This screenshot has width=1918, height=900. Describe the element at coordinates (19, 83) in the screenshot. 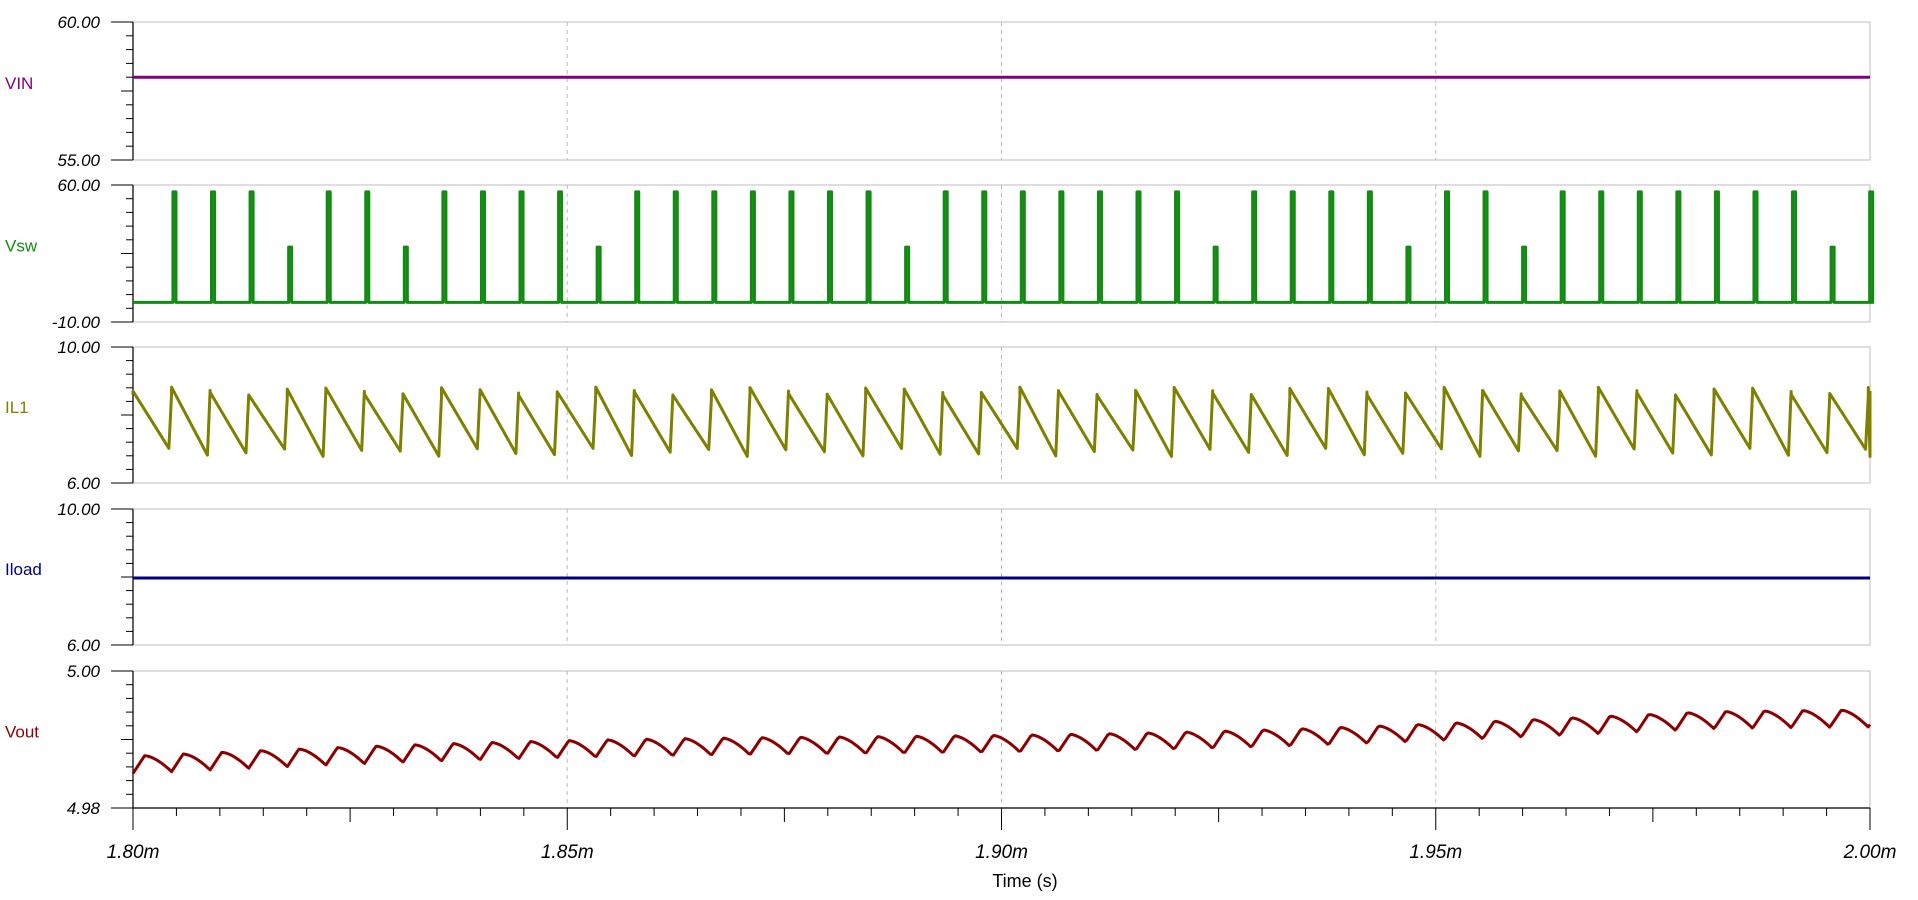

I see `series-label: VIN` at that location.